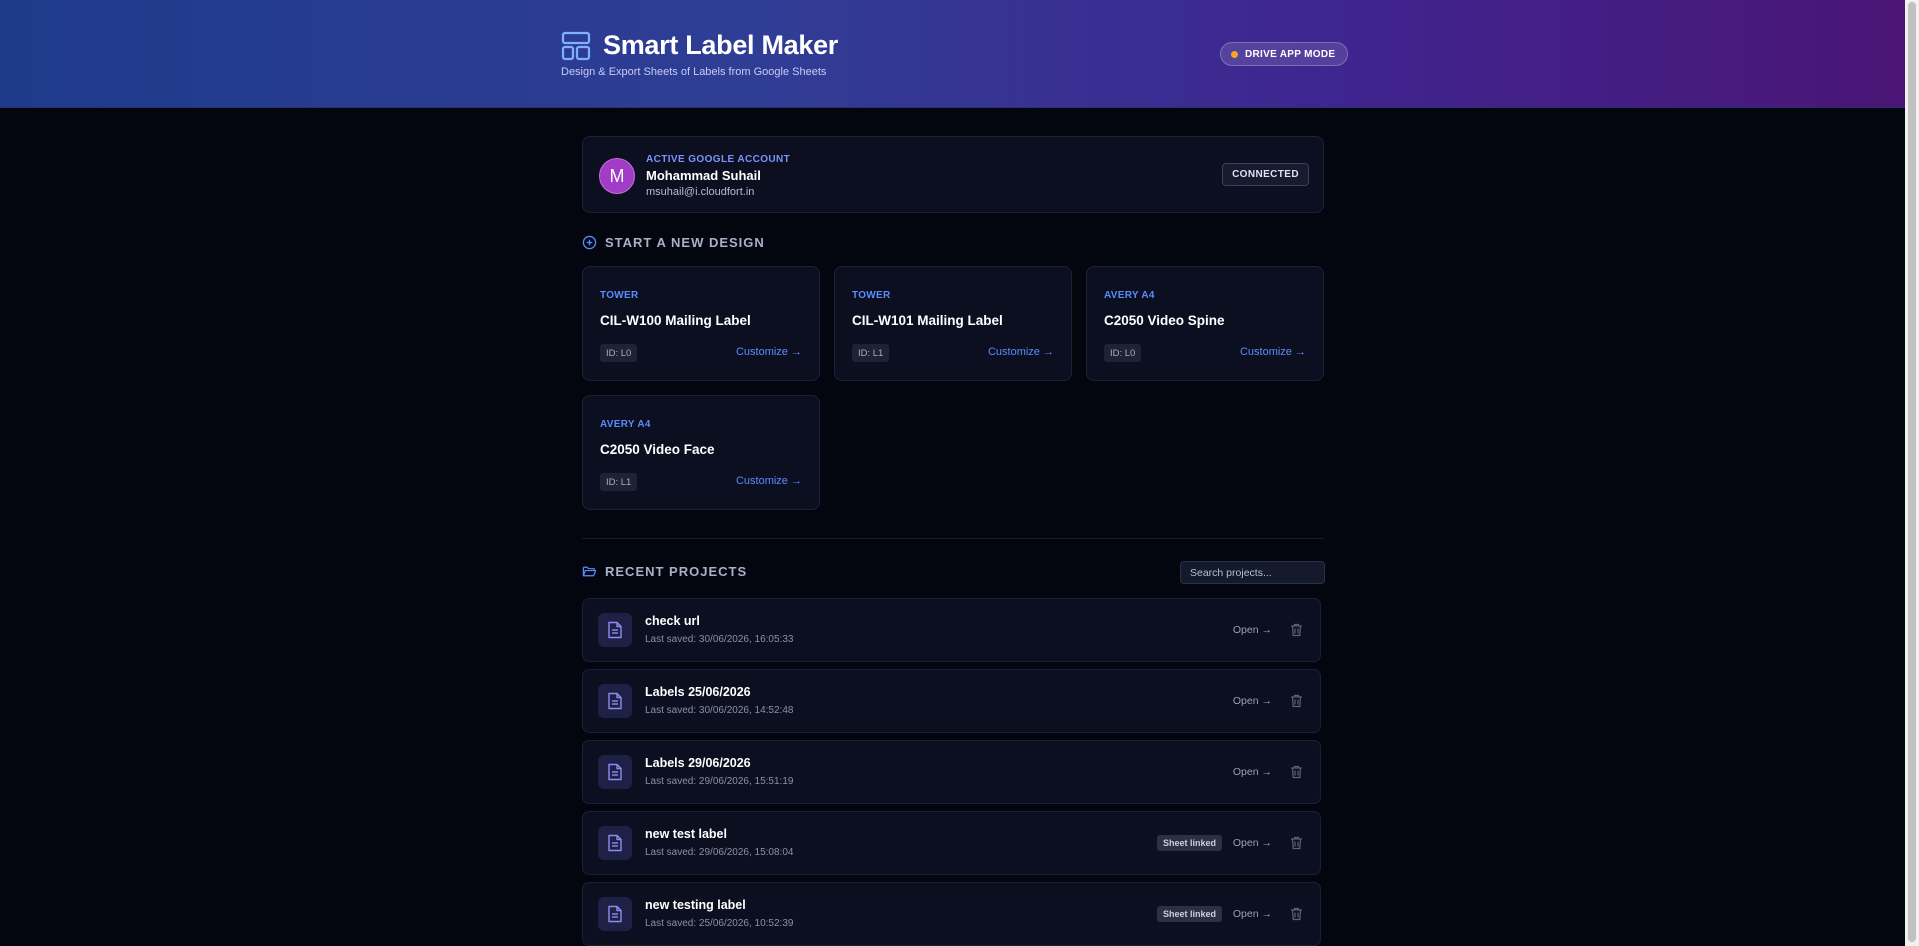  What do you see at coordinates (695, 905) in the screenshot?
I see `project-name: new testing label` at bounding box center [695, 905].